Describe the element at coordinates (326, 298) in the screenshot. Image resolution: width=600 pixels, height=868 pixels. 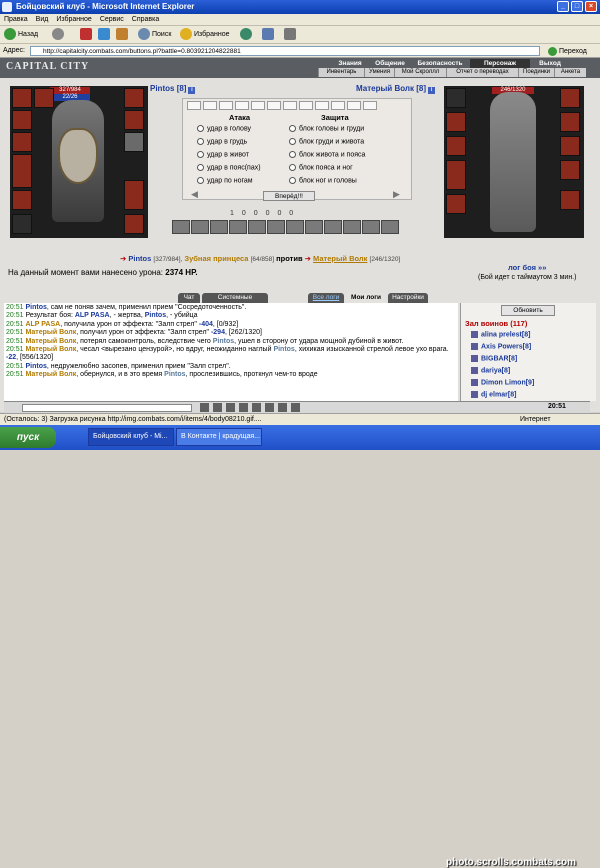
I see `tab-all-logs: Все логи` at that location.